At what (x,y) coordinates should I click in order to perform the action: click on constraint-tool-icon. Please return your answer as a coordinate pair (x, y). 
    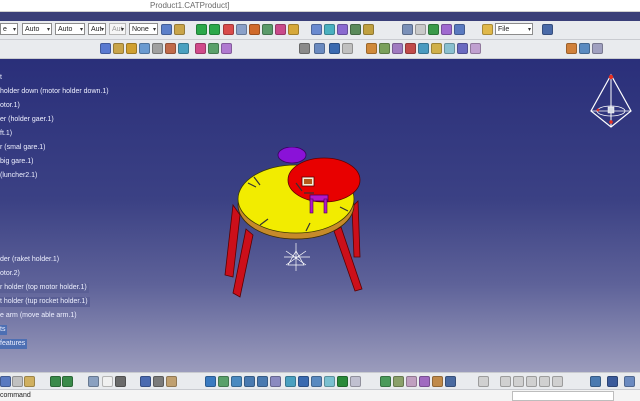
    Looking at the image, I should click on (385, 381).